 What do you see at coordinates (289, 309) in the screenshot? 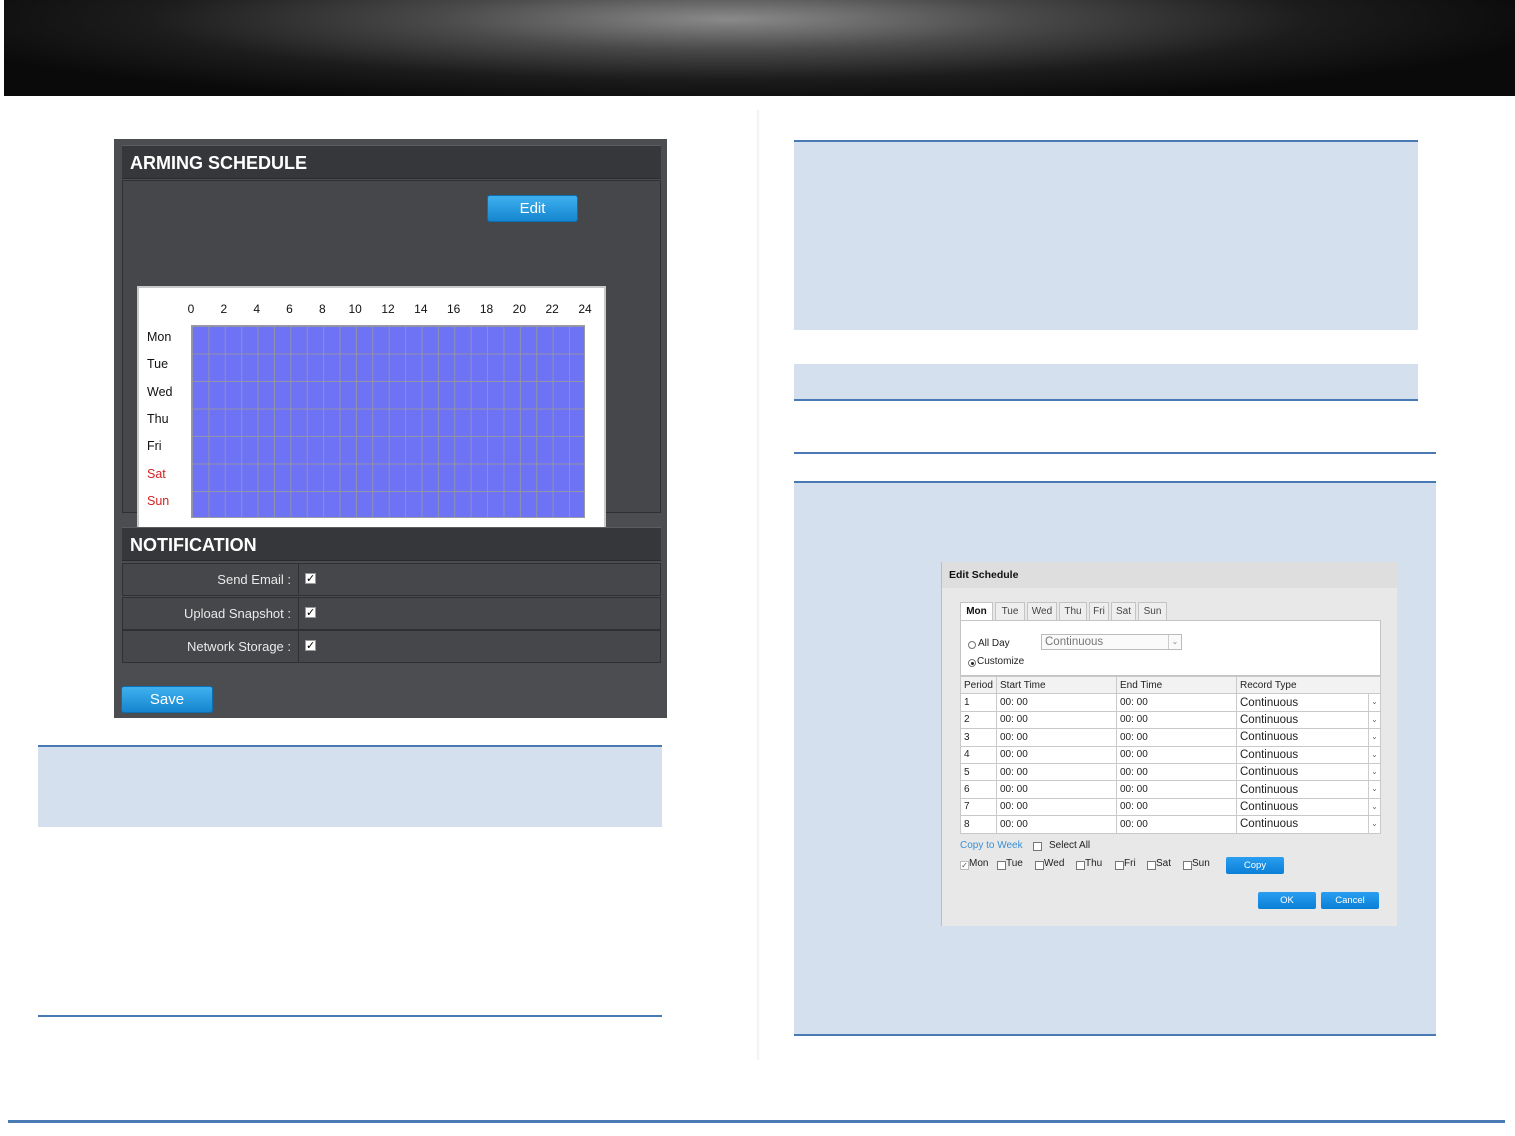
I see `hour-tick-label: 6` at bounding box center [289, 309].